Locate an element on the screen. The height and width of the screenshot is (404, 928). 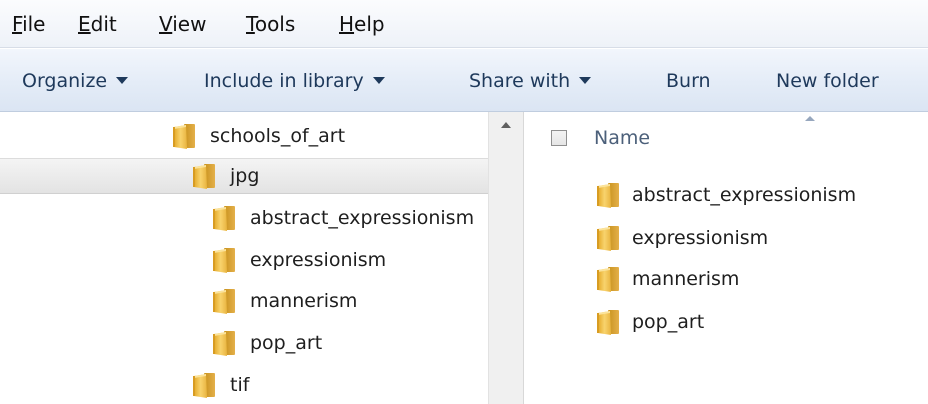
tree-item-label: schools_of_art is located at coordinates (278, 136).